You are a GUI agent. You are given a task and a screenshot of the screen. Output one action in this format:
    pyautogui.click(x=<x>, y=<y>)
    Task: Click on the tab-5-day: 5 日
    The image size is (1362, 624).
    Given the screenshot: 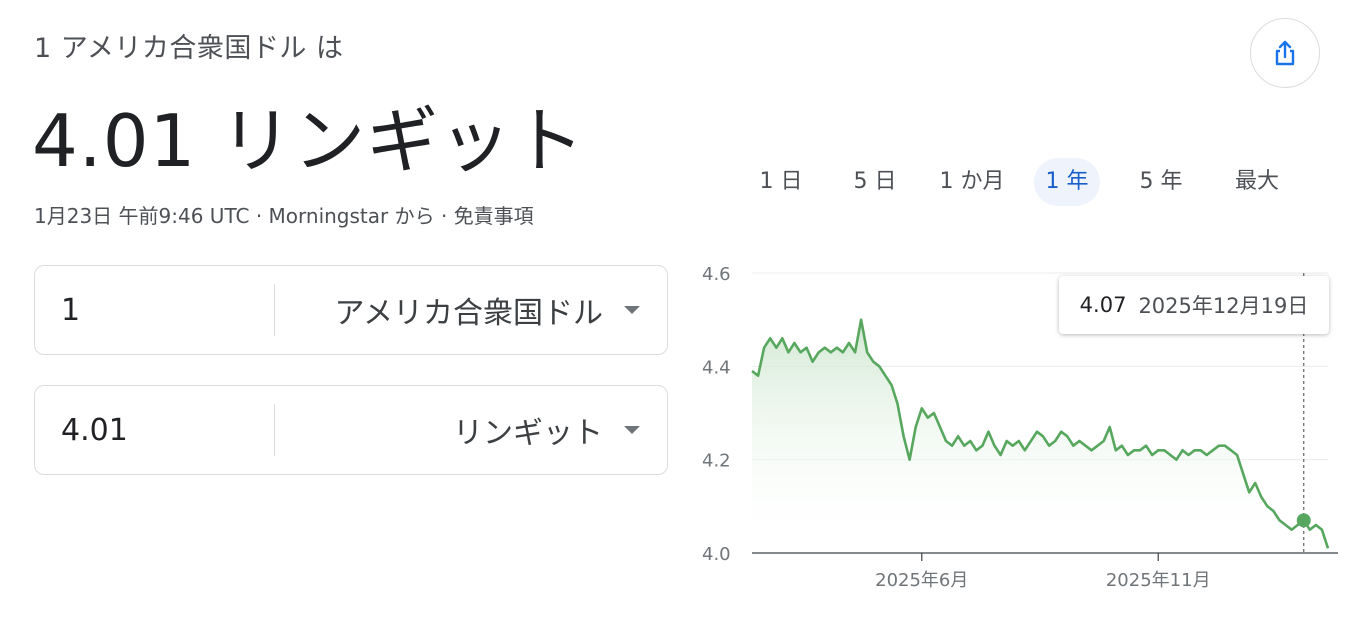 What is the action you would take?
    pyautogui.click(x=875, y=182)
    